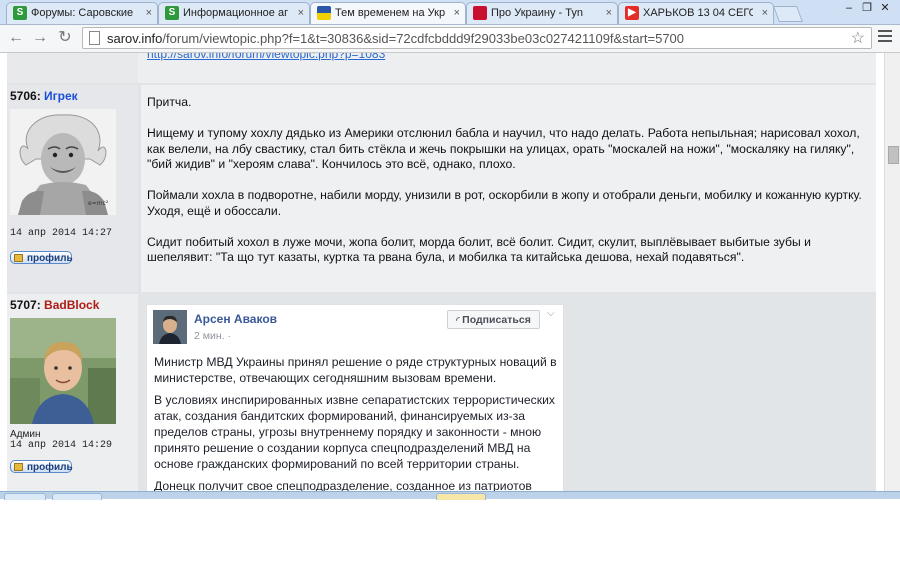  What do you see at coordinates (61, 233) in the screenshot?
I see `post-date: 14 апр 2014 14:27` at bounding box center [61, 233].